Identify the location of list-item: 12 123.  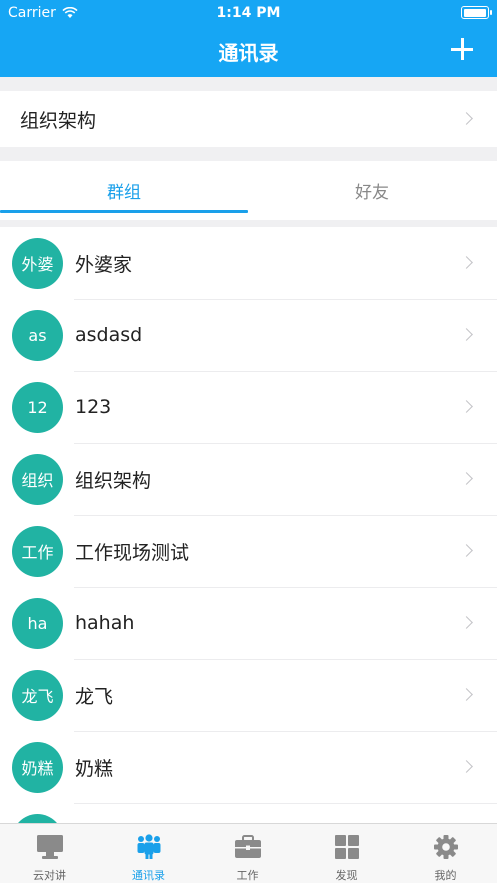
(248, 407).